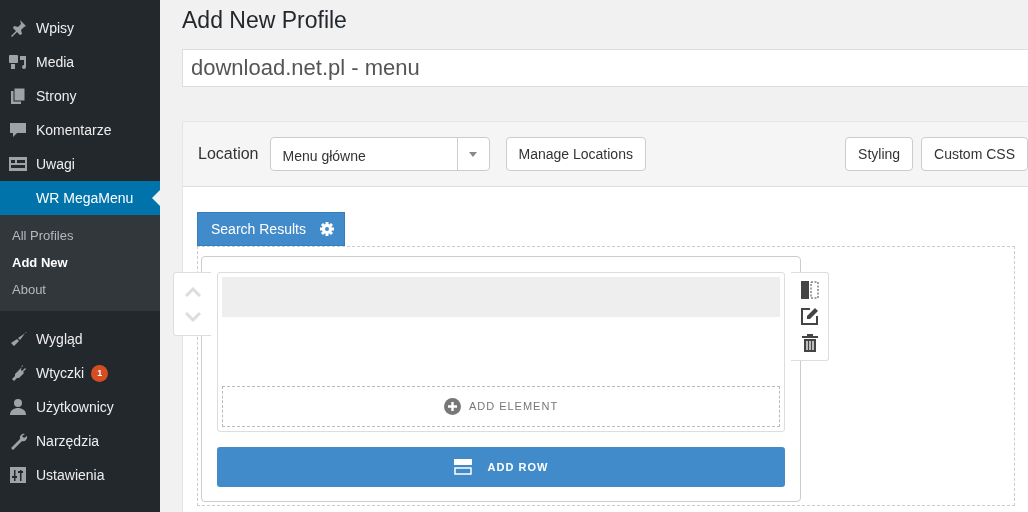  I want to click on sidebar-item: Wtyczki 1, so click(80, 373).